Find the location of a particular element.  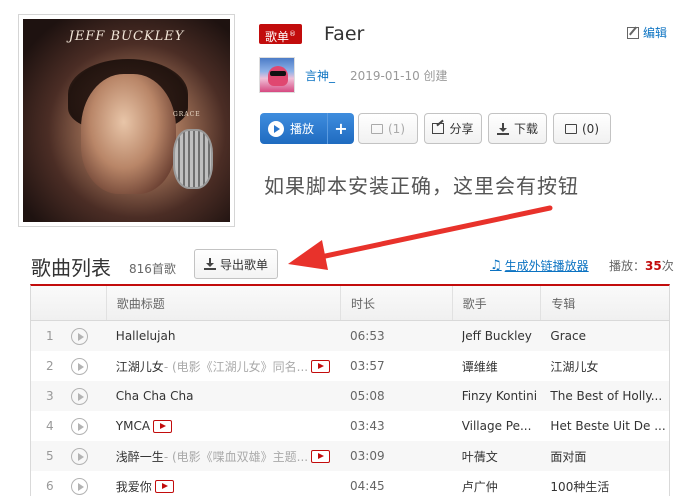

table-header: 歌曲标题 时长 歌手 专辑 is located at coordinates (350, 303).